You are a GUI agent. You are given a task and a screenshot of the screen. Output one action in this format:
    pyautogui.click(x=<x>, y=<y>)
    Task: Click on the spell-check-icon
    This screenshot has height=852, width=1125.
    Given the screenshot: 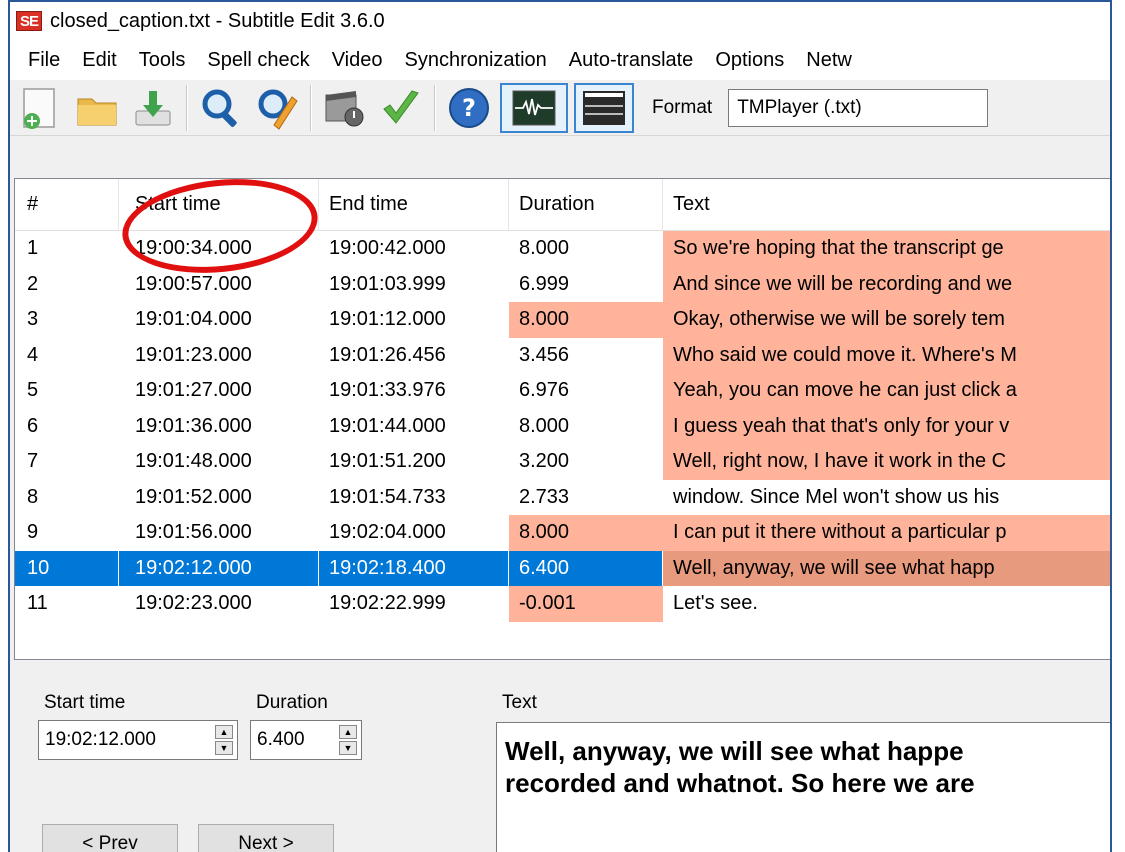 What is the action you would take?
    pyautogui.click(x=401, y=106)
    